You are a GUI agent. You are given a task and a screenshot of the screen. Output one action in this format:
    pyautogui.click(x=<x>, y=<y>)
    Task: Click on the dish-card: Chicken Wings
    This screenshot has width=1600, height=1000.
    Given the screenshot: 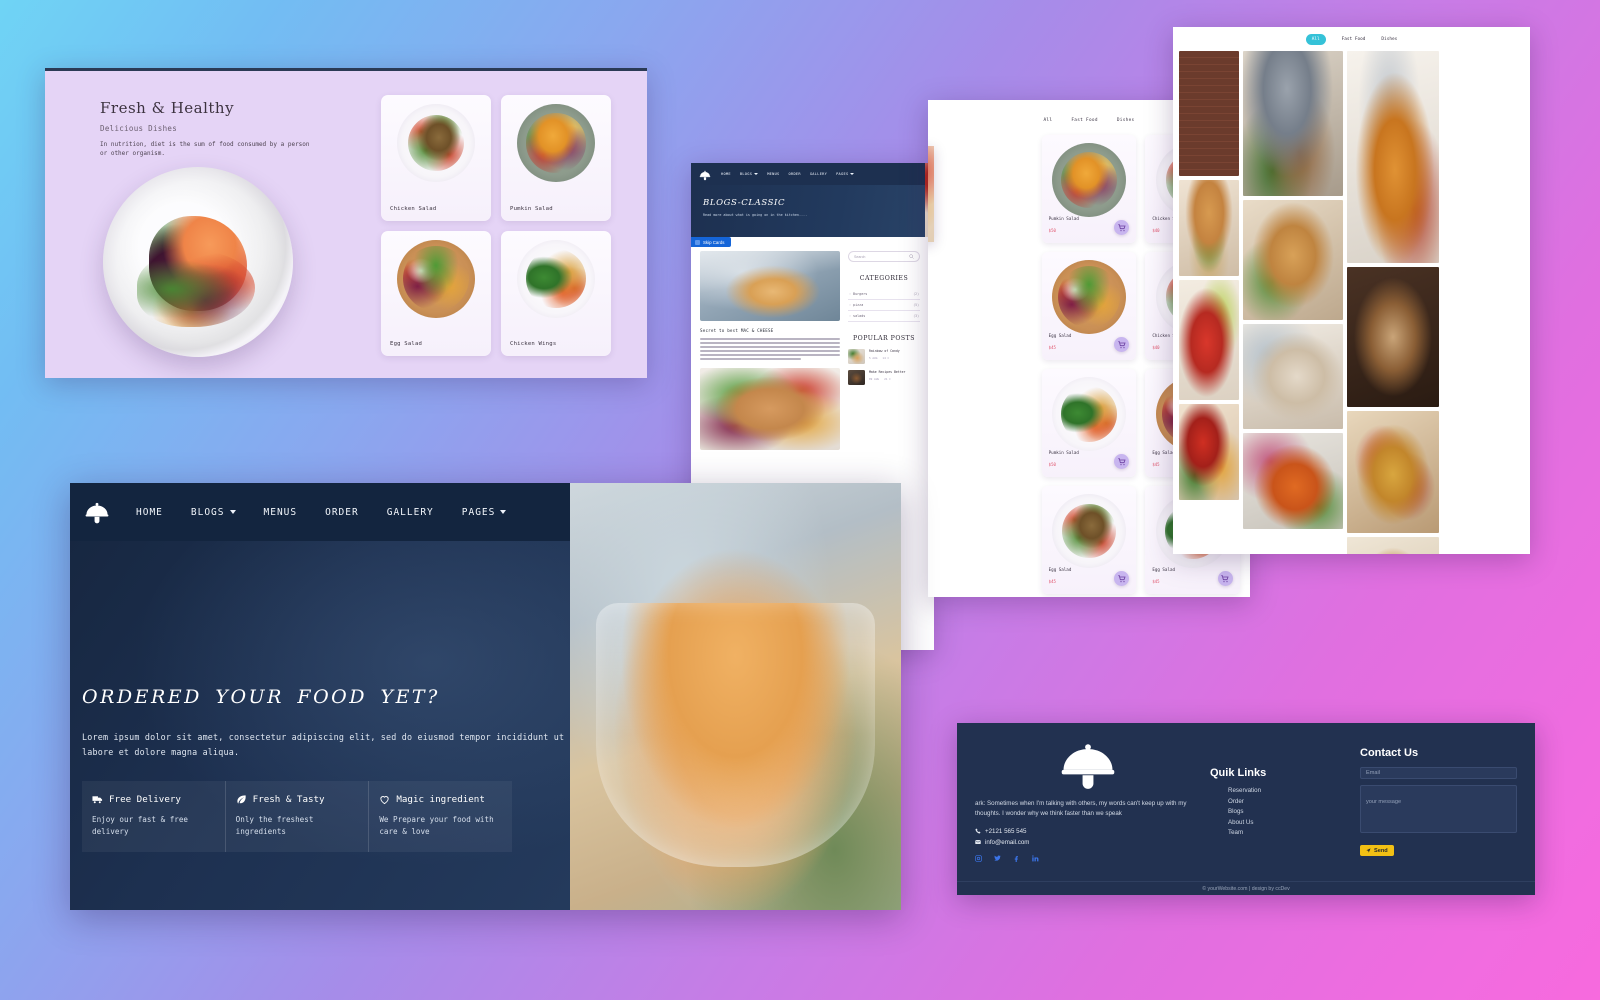 What is the action you would take?
    pyautogui.click(x=556, y=293)
    